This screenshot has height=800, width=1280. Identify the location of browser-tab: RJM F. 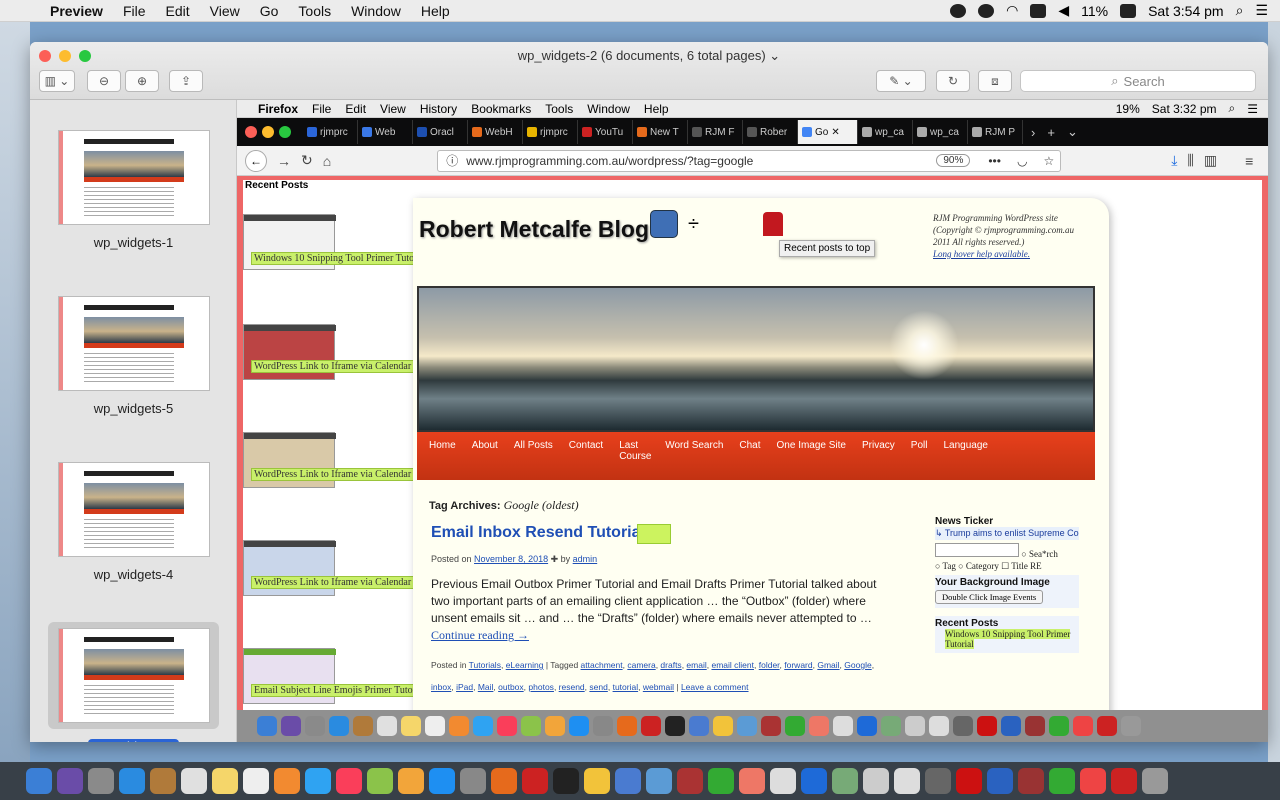
(715, 132).